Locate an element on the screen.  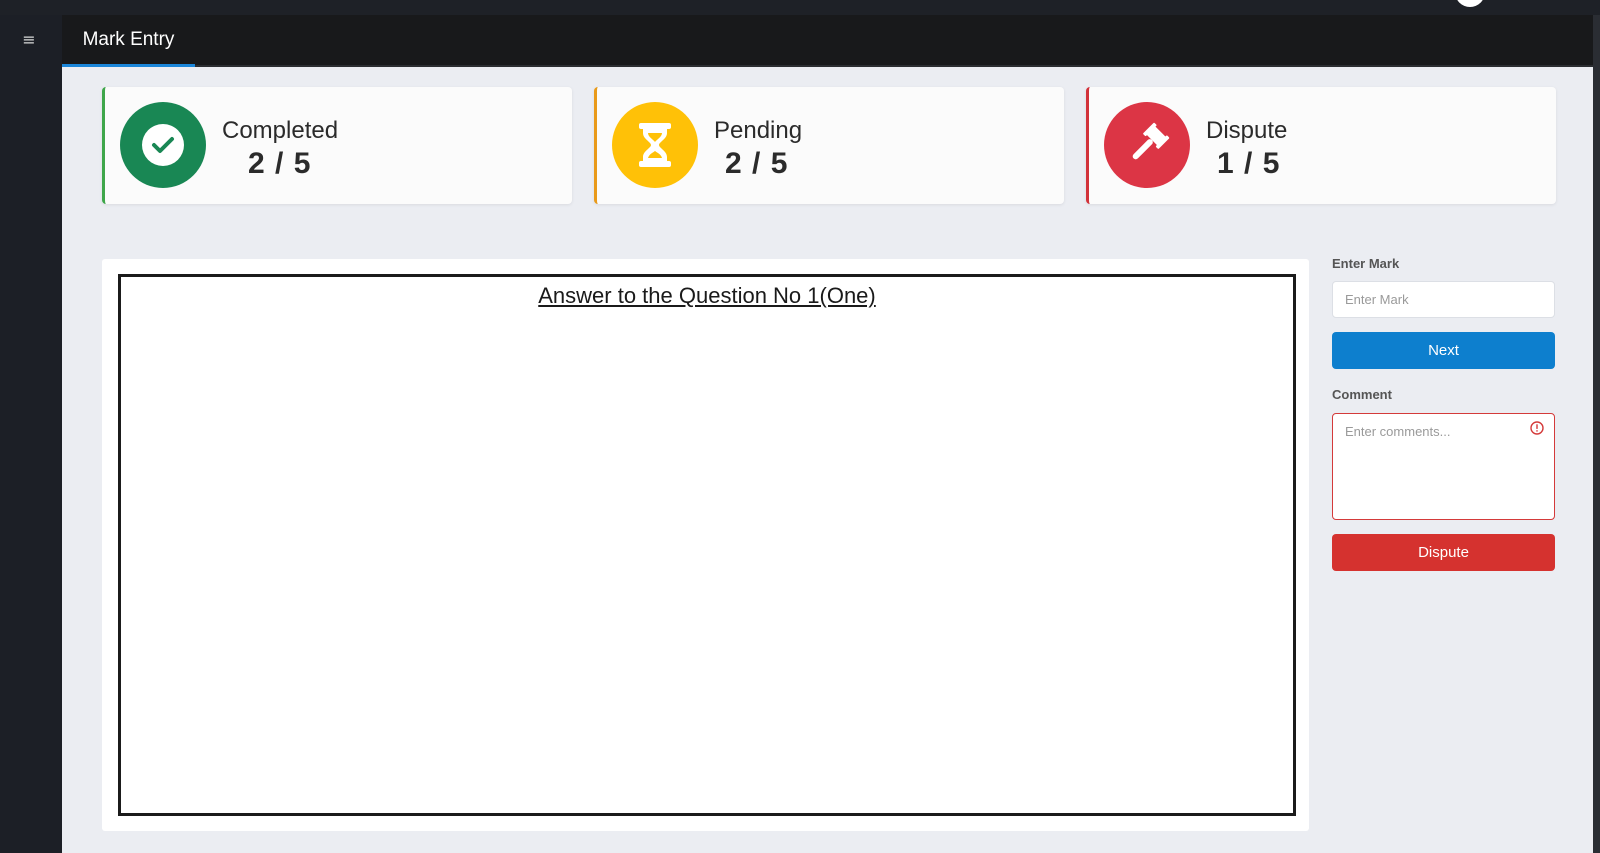
next-button: Next is located at coordinates (1443, 350).